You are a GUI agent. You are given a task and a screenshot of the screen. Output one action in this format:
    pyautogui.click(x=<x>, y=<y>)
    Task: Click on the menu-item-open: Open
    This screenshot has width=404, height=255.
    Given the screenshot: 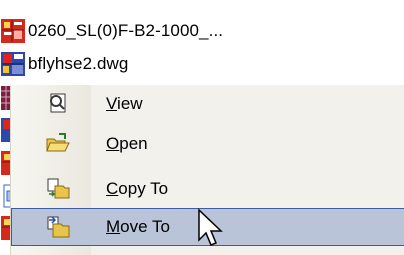 What is the action you would take?
    pyautogui.click(x=207, y=144)
    